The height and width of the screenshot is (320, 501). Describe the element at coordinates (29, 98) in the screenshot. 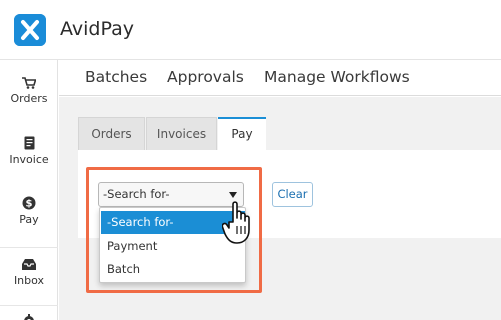

I see `sidebar-item-label: Orders` at that location.